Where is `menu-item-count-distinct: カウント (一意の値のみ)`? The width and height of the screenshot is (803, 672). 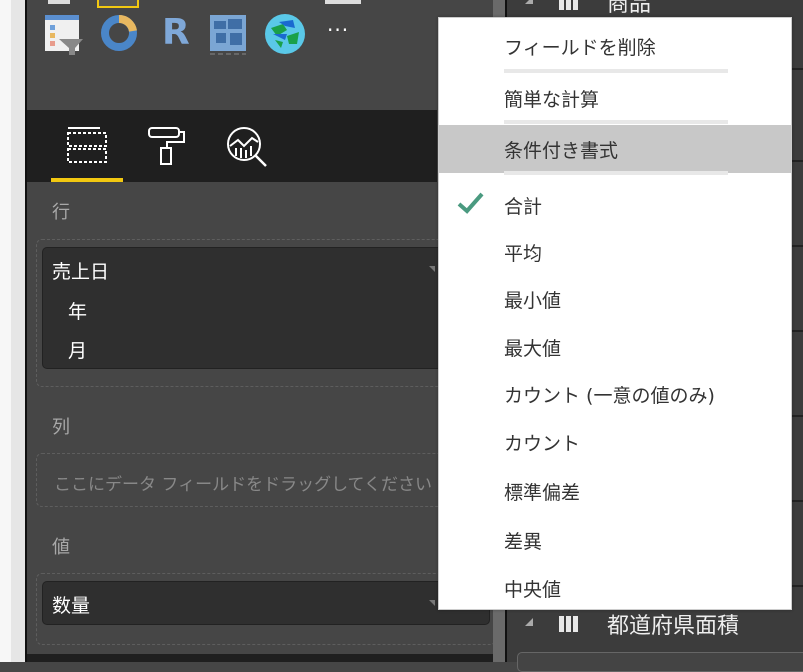 menu-item-count-distinct: カウント (一意の値のみ) is located at coordinates (609, 394).